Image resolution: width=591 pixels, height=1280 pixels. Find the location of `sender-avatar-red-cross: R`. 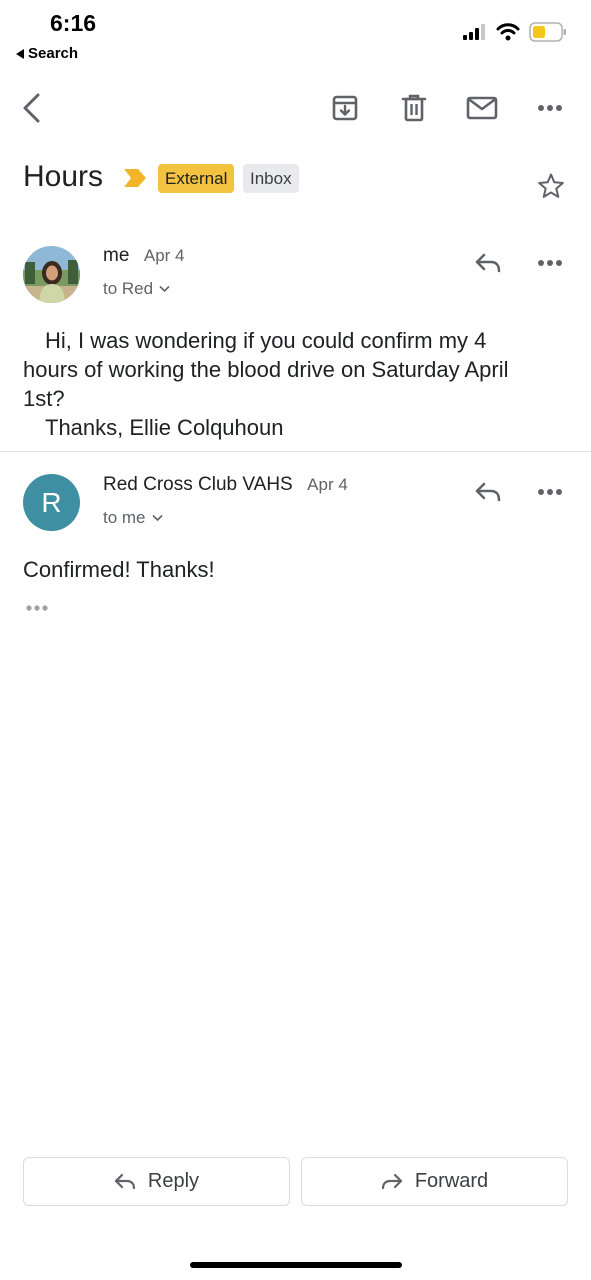

sender-avatar-red-cross: R is located at coordinates (51, 502).